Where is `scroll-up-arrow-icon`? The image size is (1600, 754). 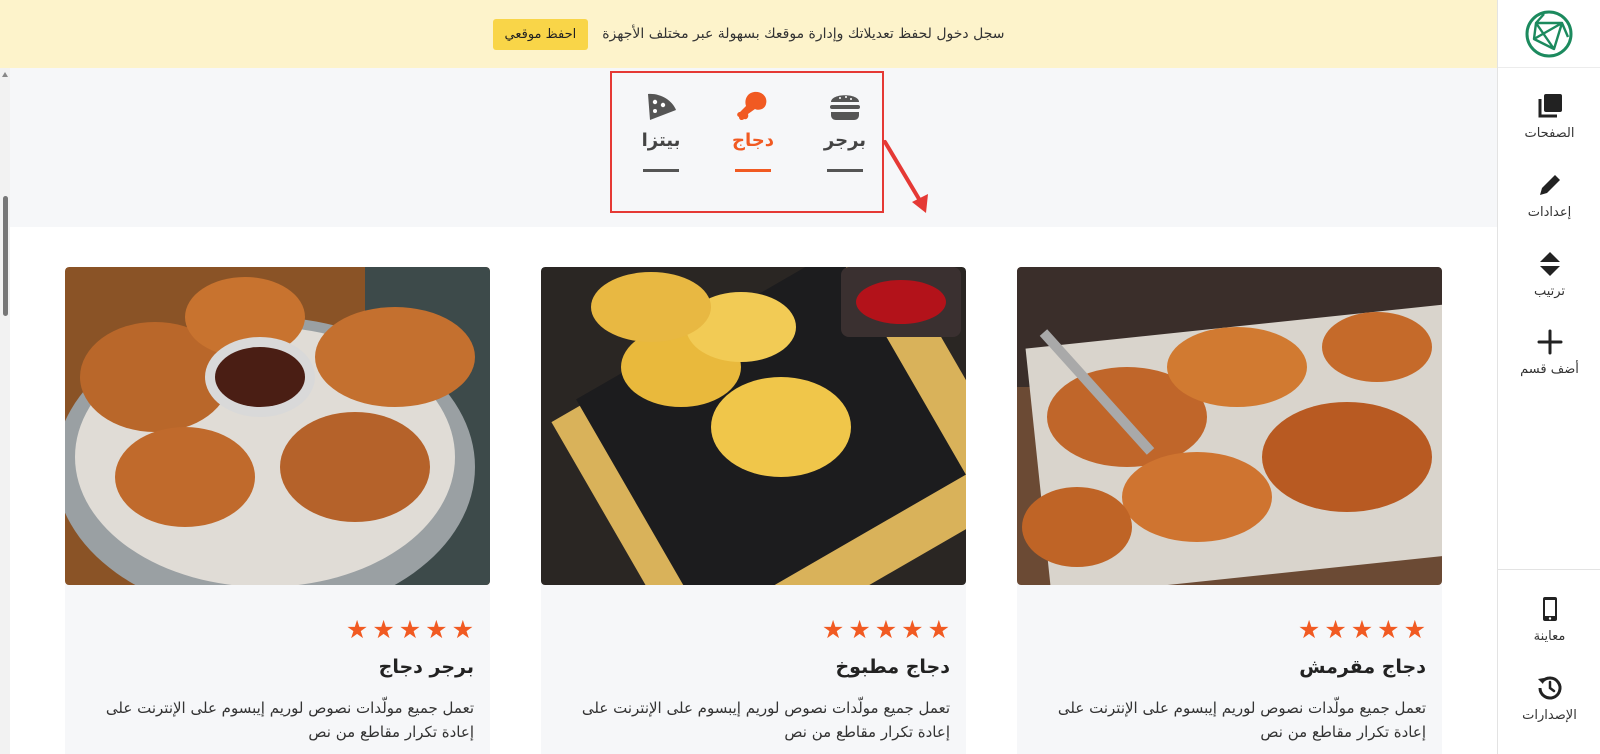 scroll-up-arrow-icon is located at coordinates (5, 74).